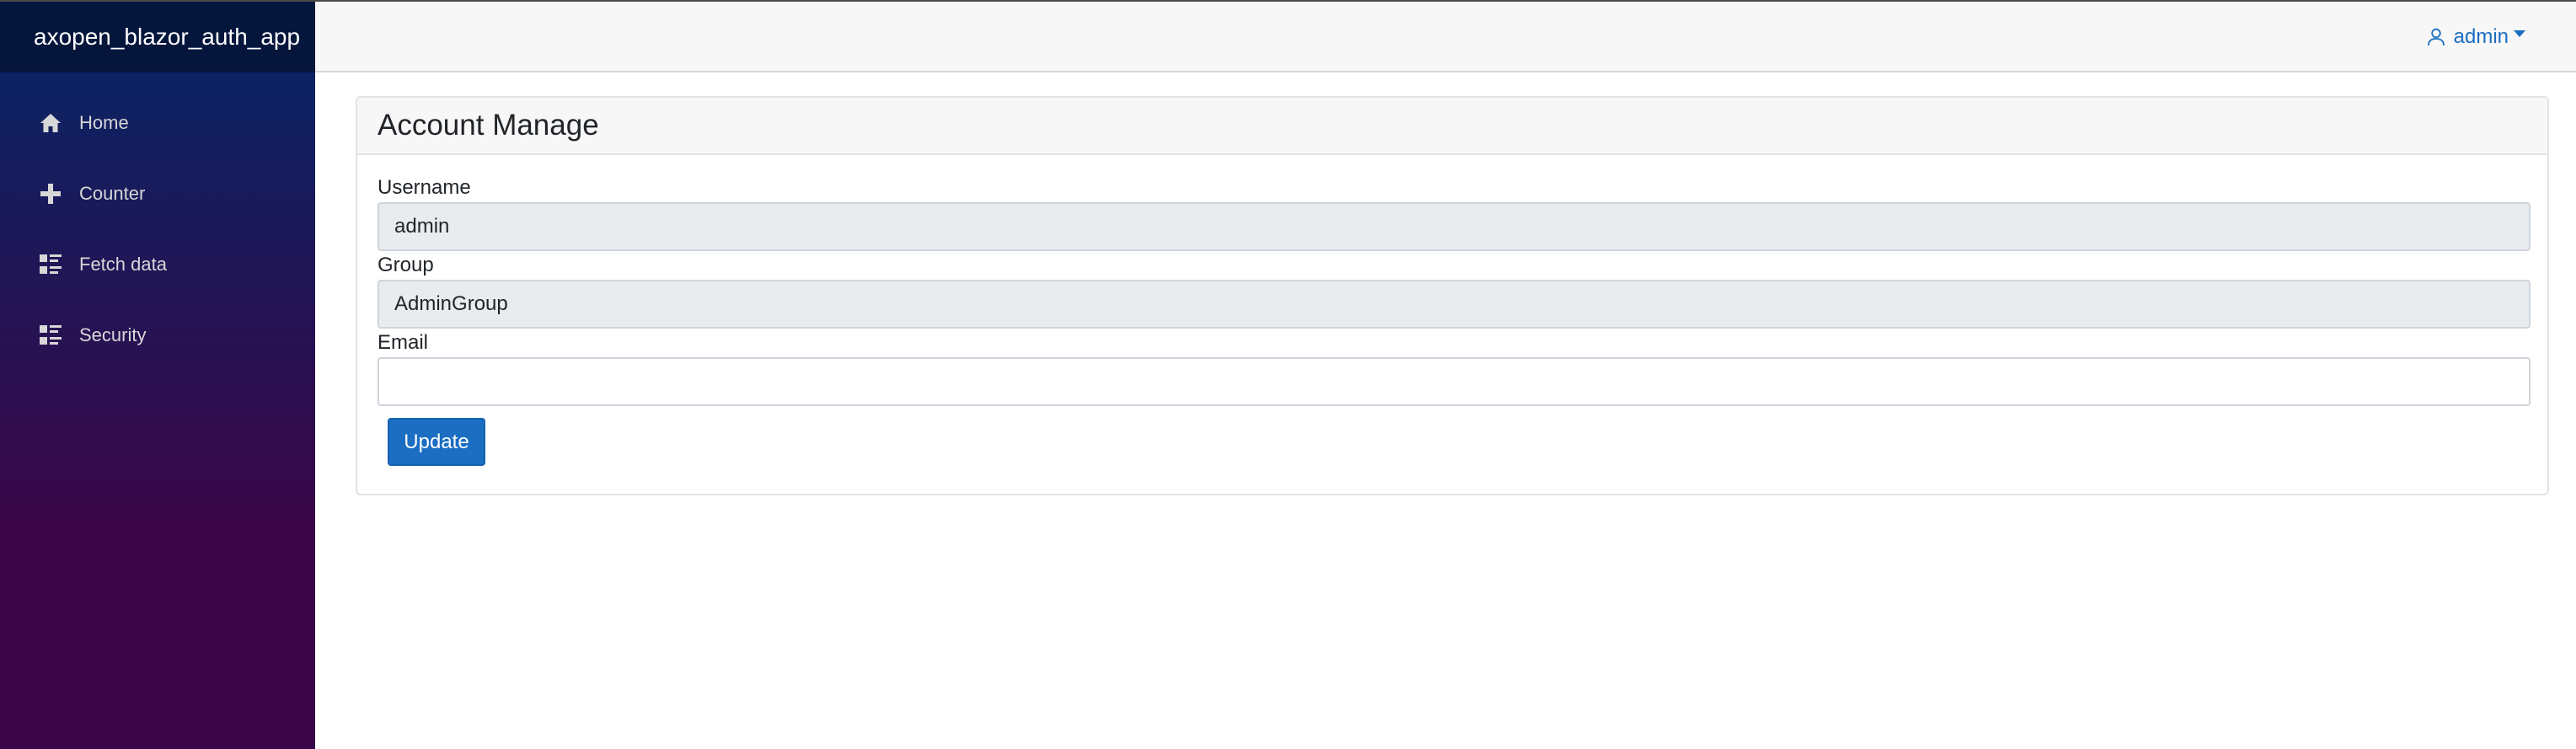 This screenshot has height=749, width=2576. What do you see at coordinates (1454, 304) in the screenshot?
I see `group-field` at bounding box center [1454, 304].